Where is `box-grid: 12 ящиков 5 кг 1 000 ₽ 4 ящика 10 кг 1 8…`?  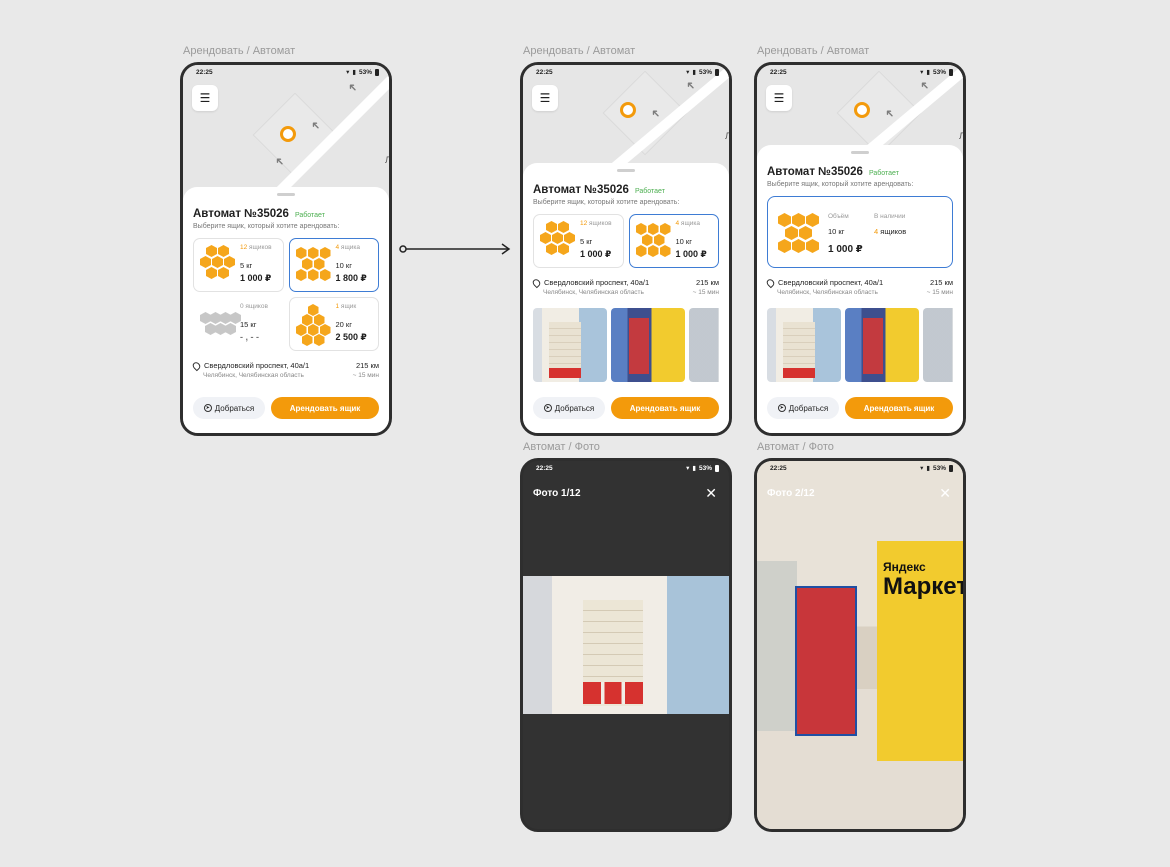
box-grid: 12 ящиков 5 кг 1 000 ₽ 4 ящика 10 кг 1 8… is located at coordinates (286, 294).